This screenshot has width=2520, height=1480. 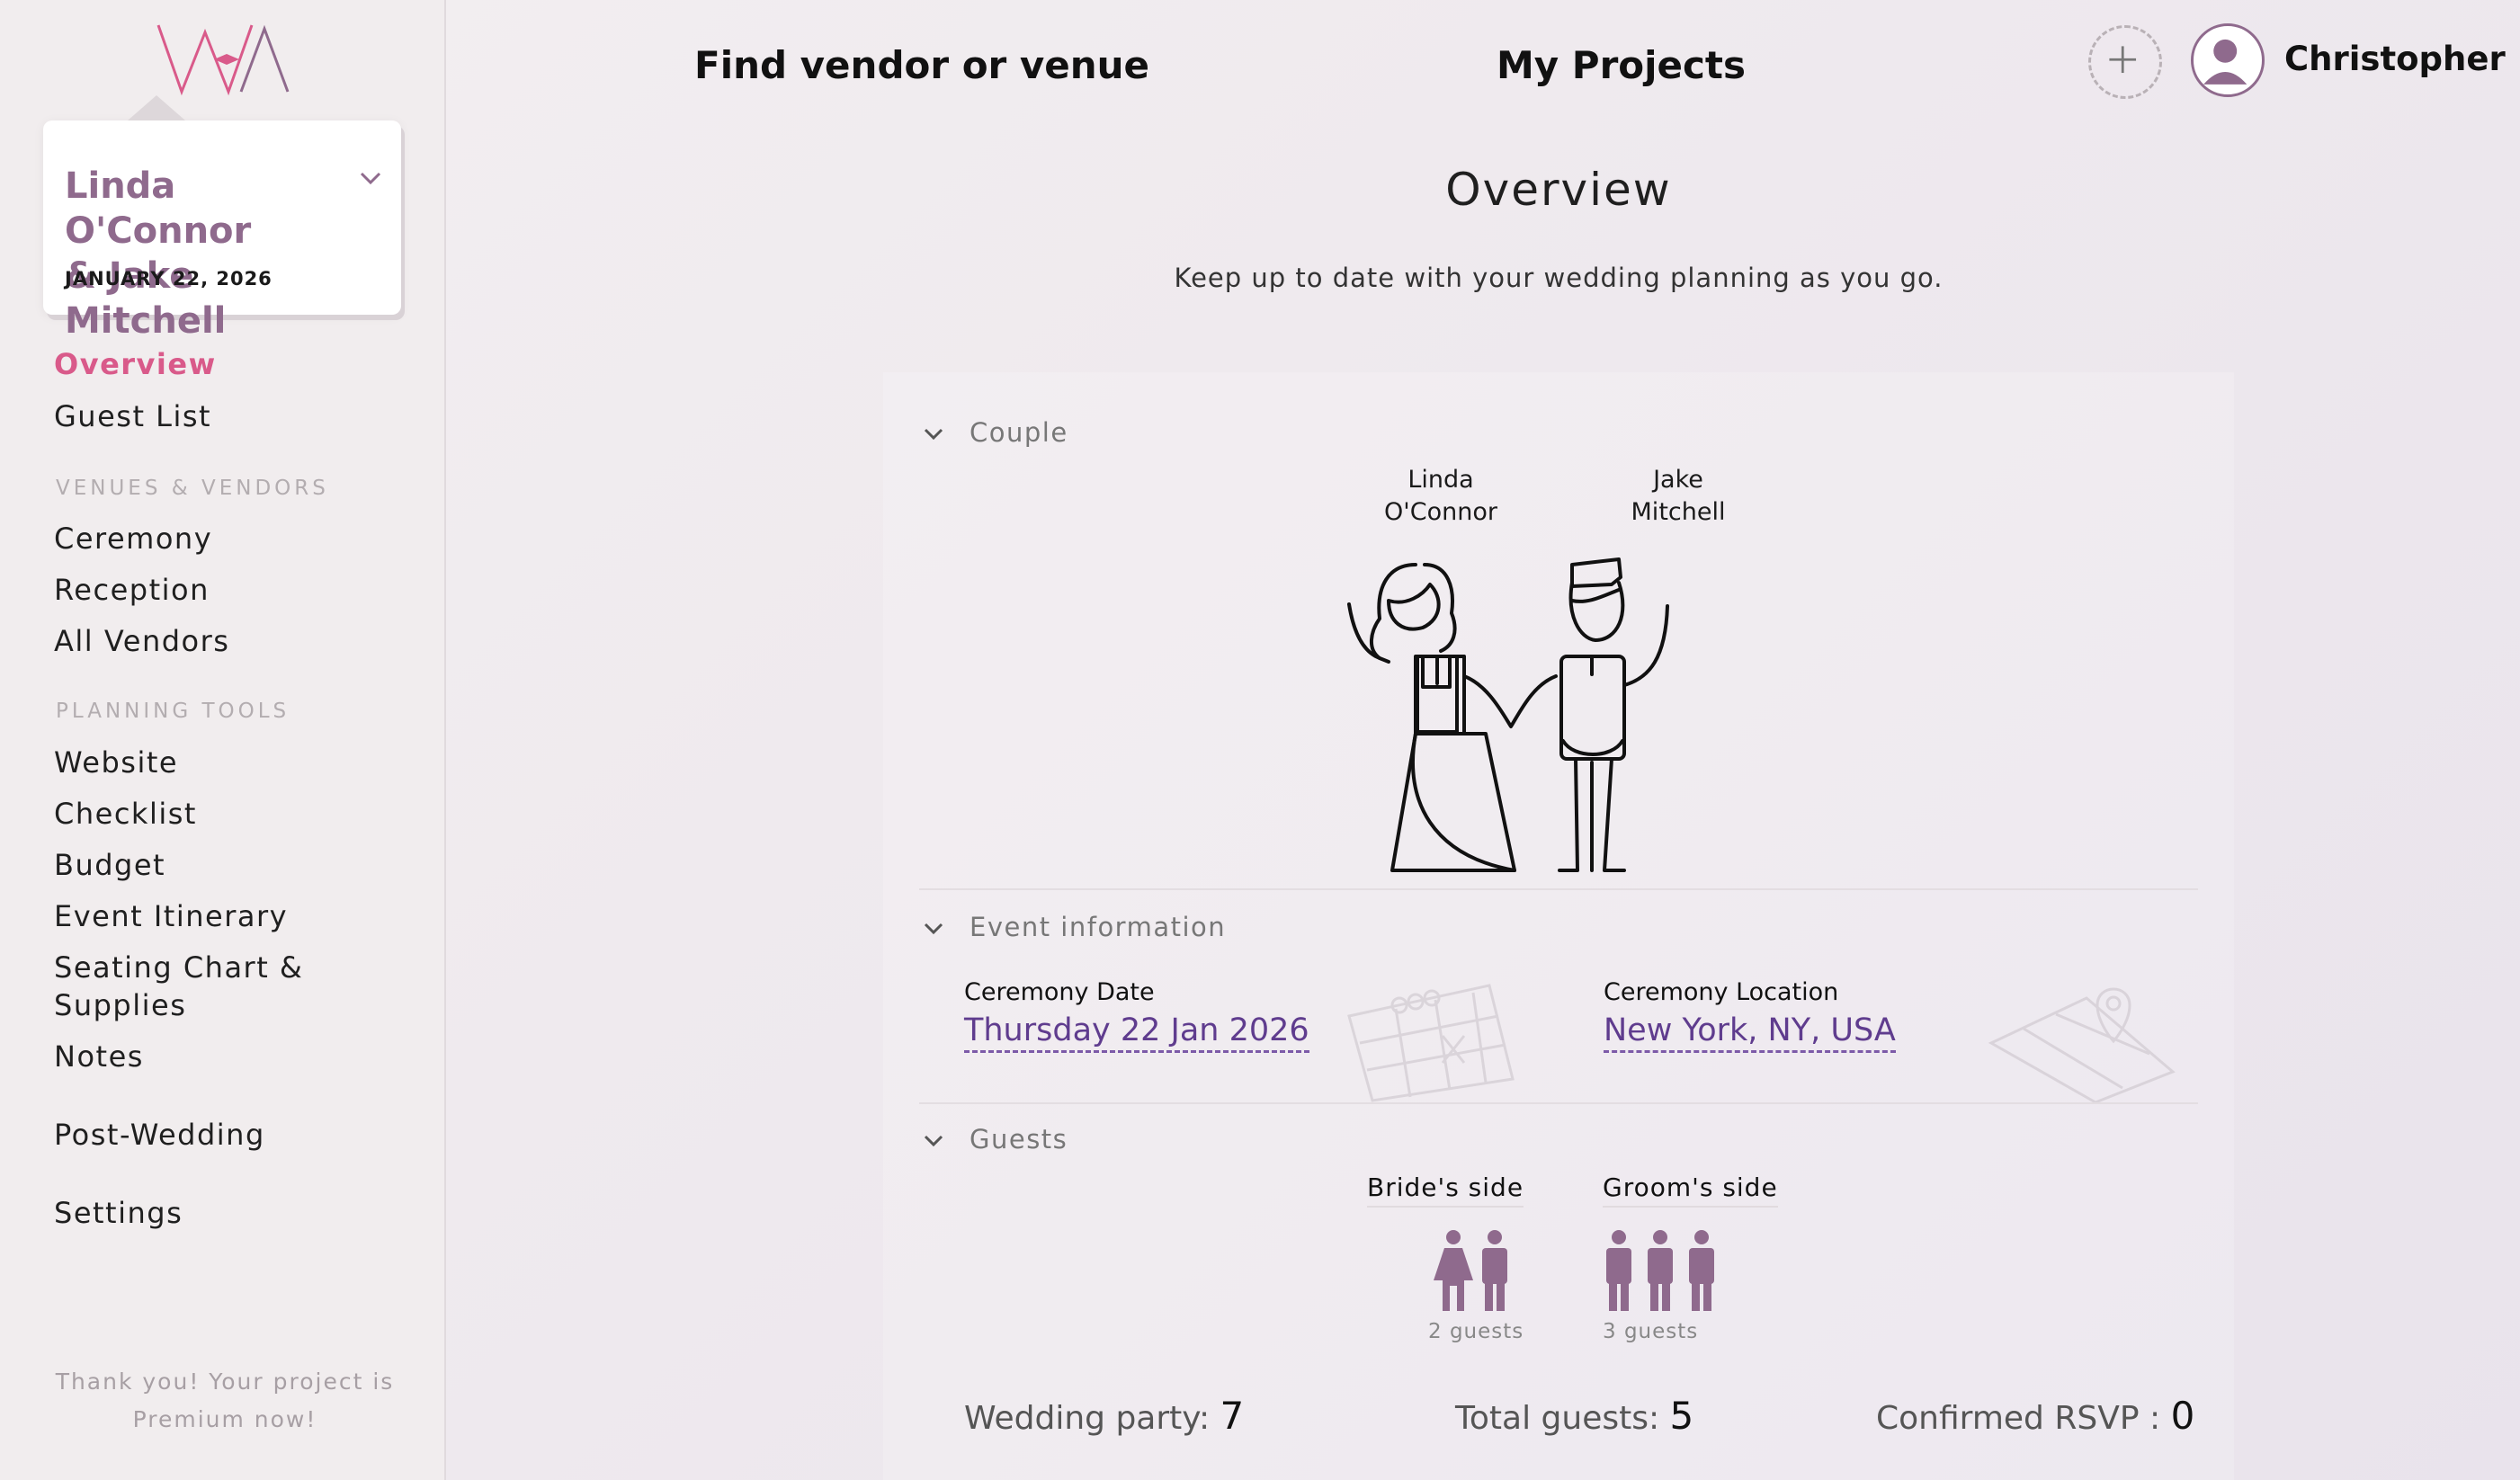 What do you see at coordinates (132, 416) in the screenshot?
I see `sidebar-item-guest-list: Guest List` at bounding box center [132, 416].